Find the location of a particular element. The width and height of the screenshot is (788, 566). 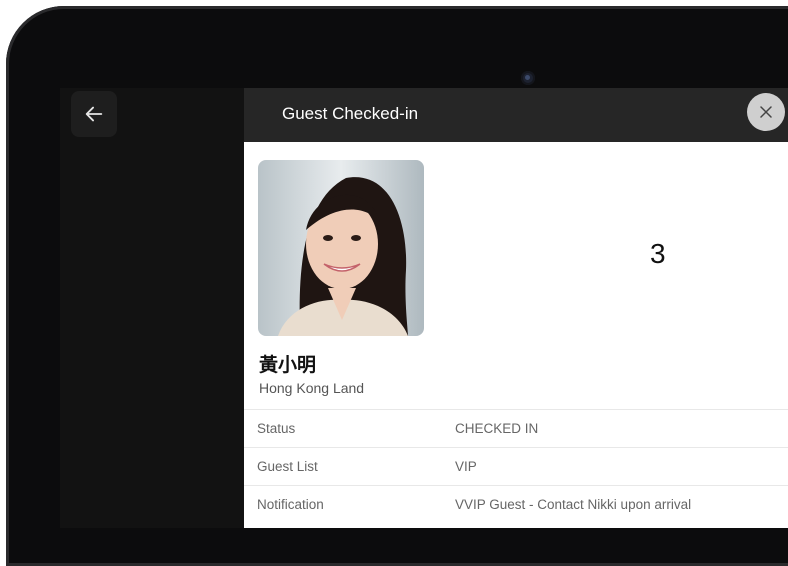

detail-row-guest-list: Guest List VIP is located at coordinates (516, 466).